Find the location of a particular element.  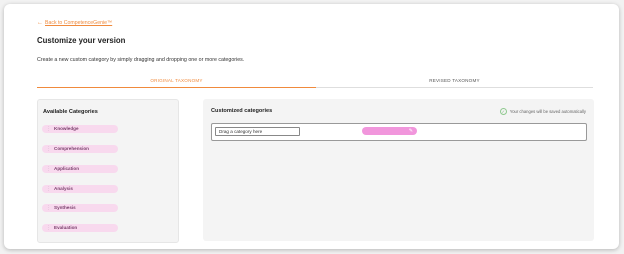

category-application: ⋮ Application is located at coordinates (80, 169).